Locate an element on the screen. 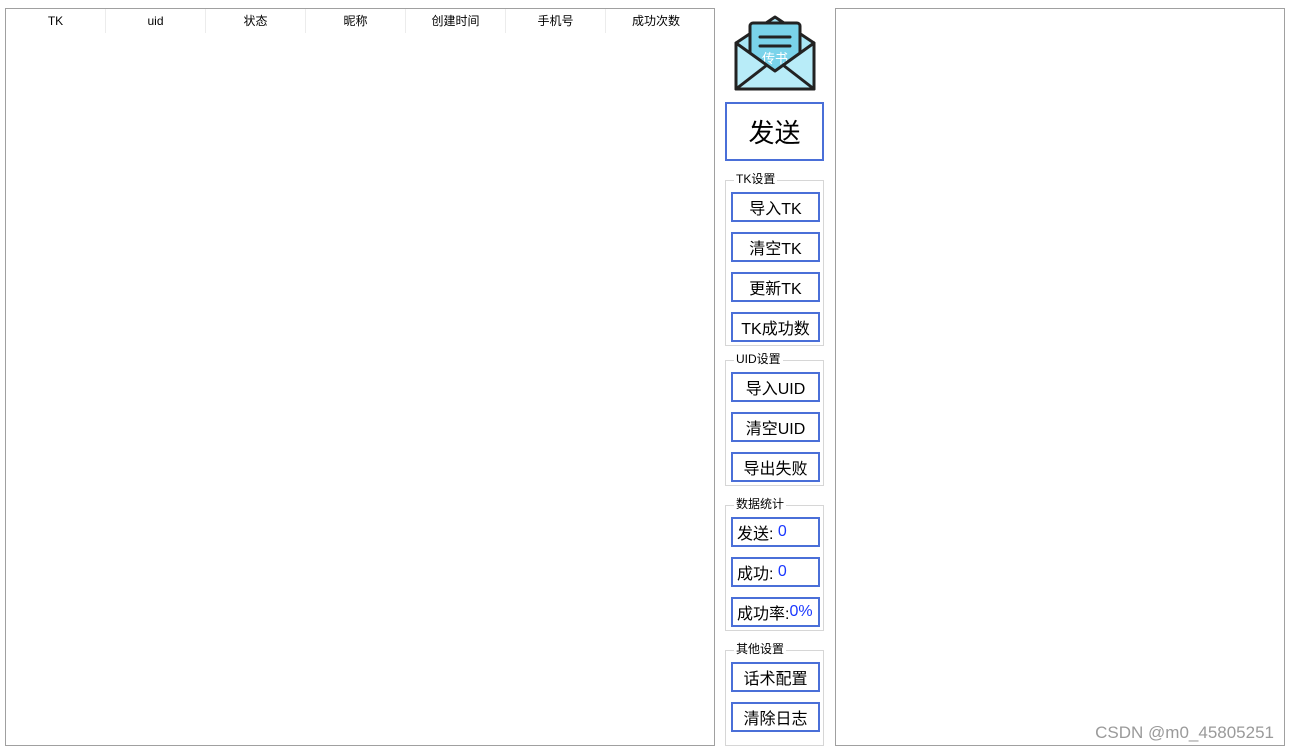 The image size is (1290, 750). tk-success-count-button: TK成功数 is located at coordinates (775, 327).